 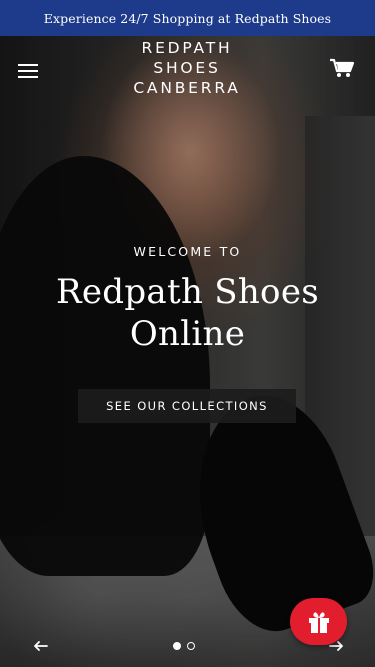 What do you see at coordinates (187, 406) in the screenshot?
I see `see-collections-button: SEE OUR COLLECTIONS` at bounding box center [187, 406].